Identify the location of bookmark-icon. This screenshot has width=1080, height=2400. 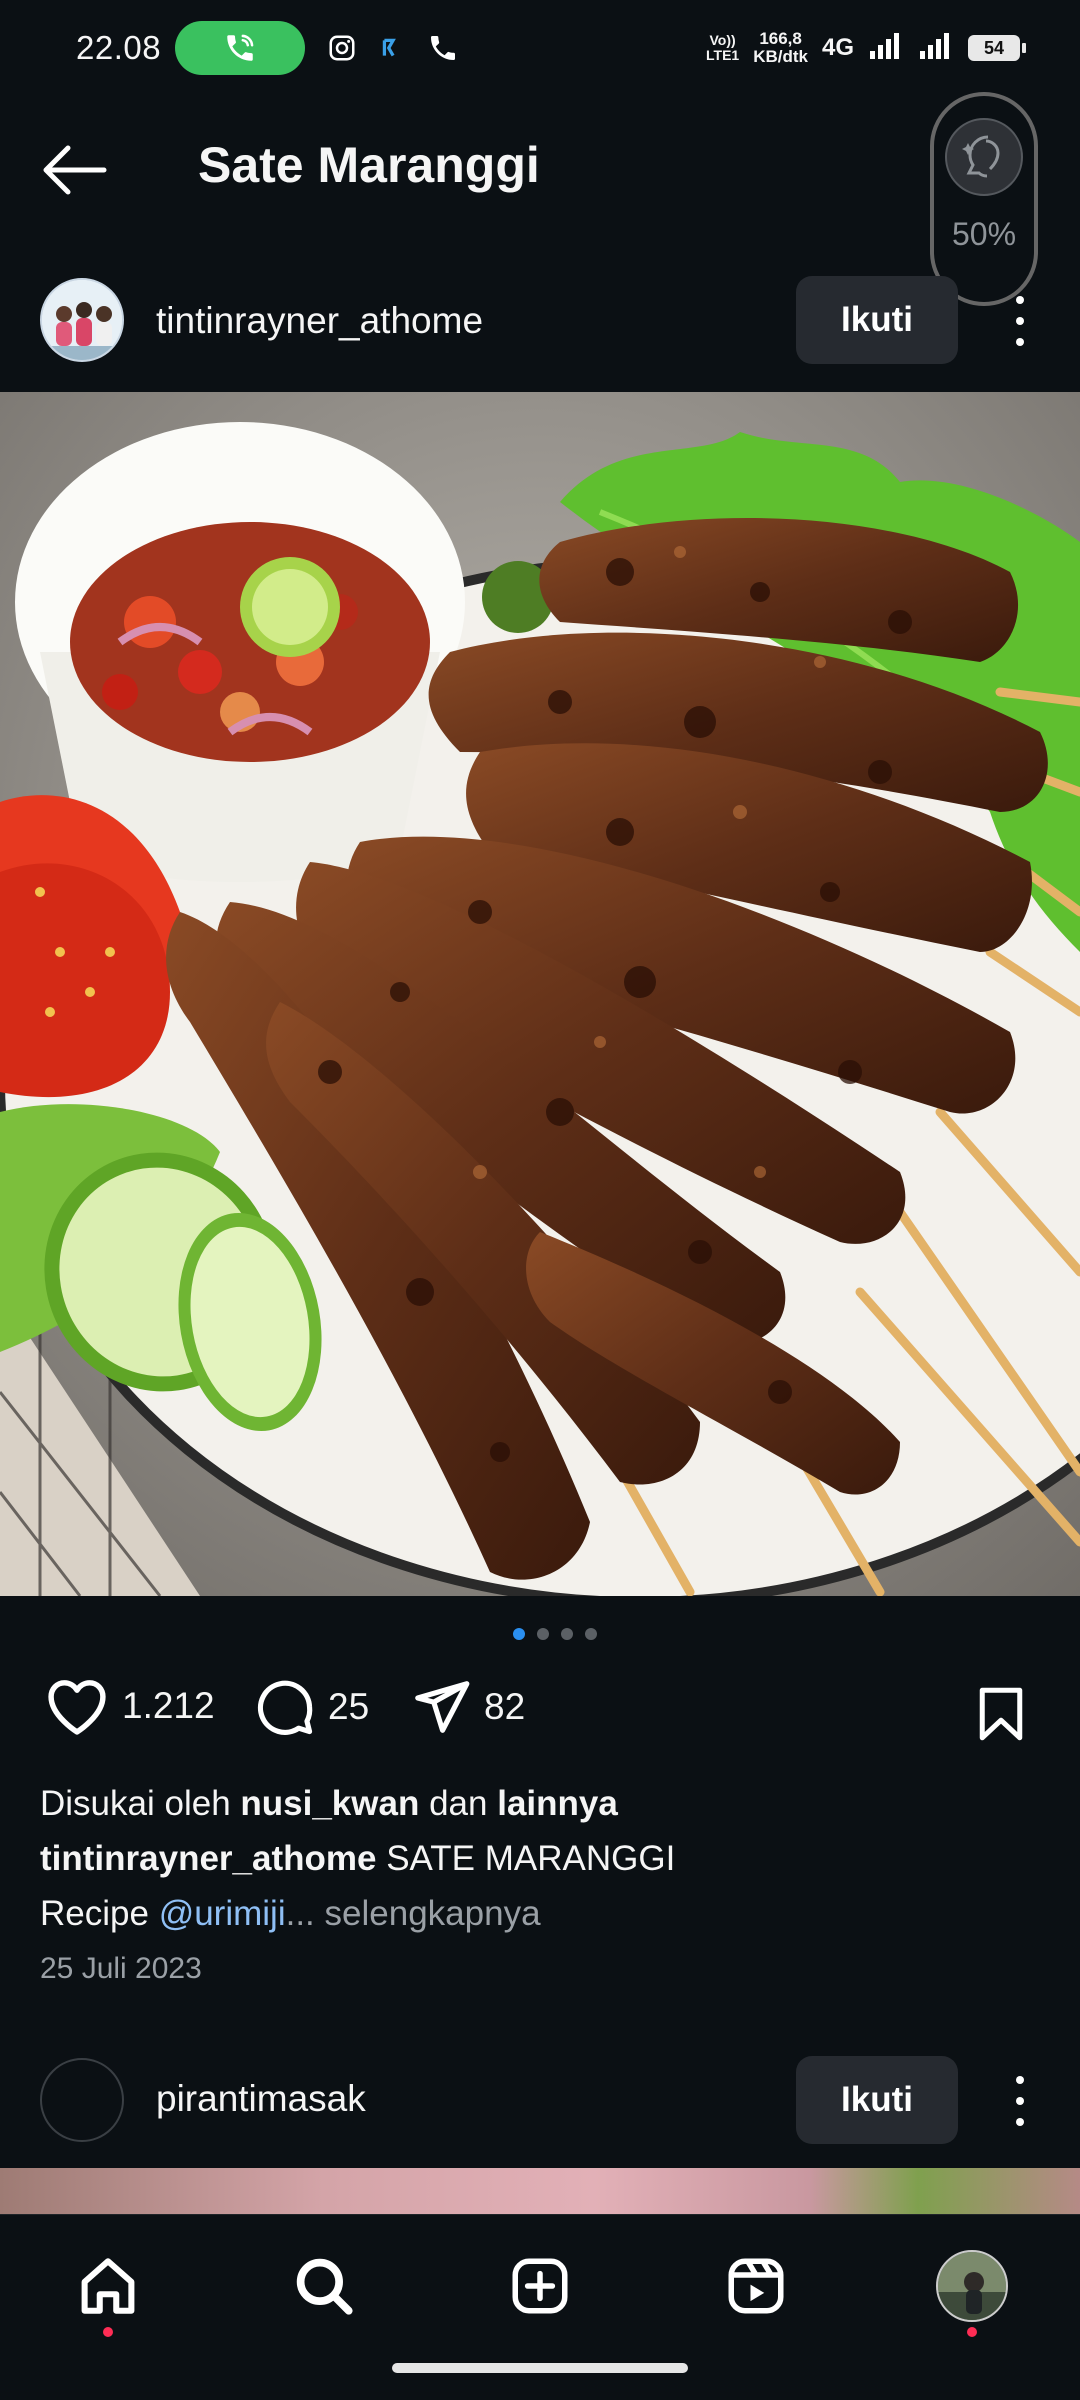
(1001, 1714).